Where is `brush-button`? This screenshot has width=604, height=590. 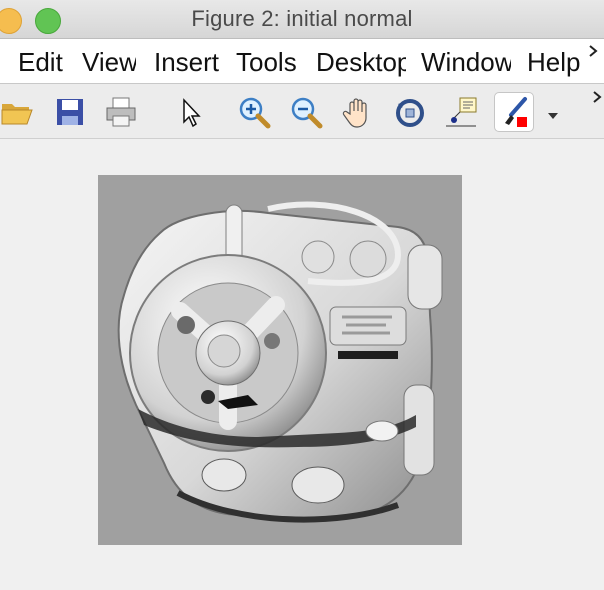 brush-button is located at coordinates (514, 112).